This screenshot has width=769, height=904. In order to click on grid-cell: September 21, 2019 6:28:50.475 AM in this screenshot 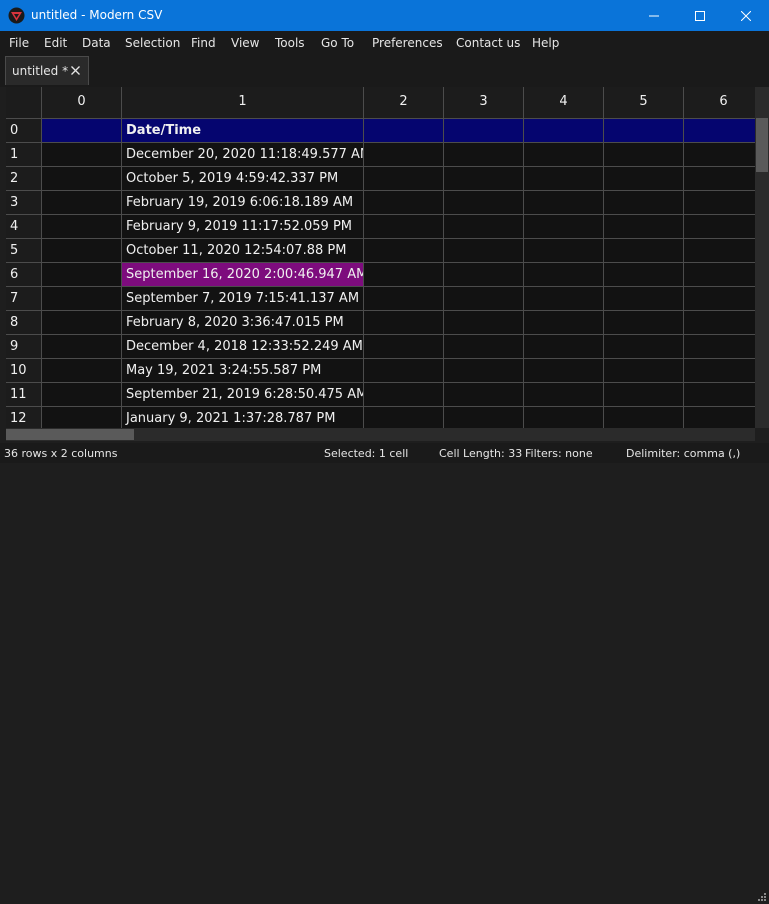, I will do `click(243, 395)`.